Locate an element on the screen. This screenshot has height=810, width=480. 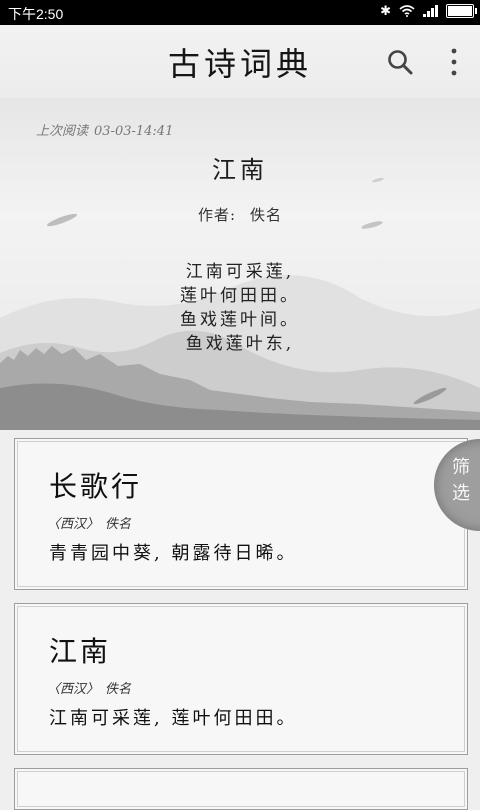
wifi-icon is located at coordinates (407, 11).